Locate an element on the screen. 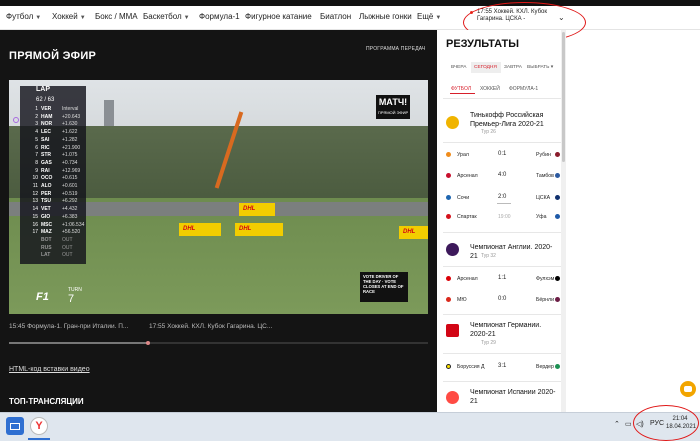 This screenshot has height=441, width=700. turn-indicator: TURN 7 is located at coordinates (75, 296).